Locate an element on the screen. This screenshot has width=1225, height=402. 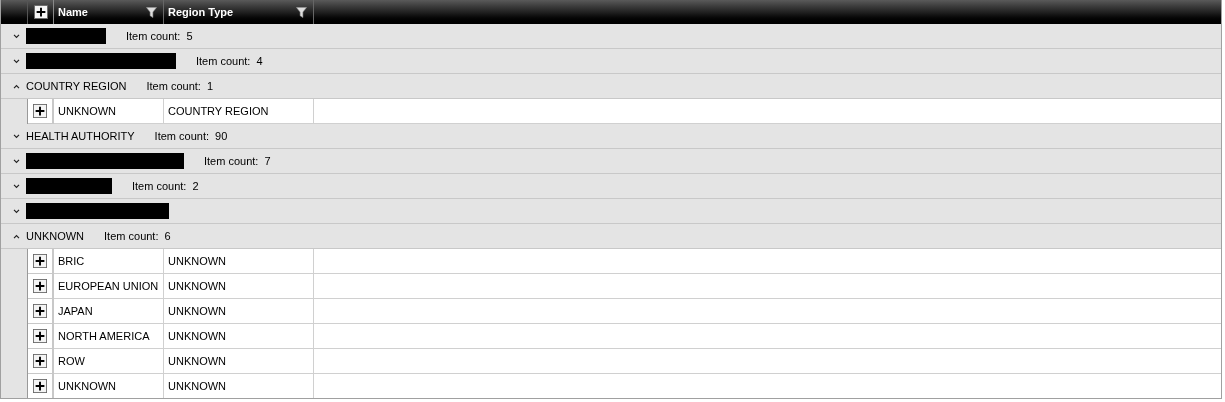
table-cell: BRIC is located at coordinates (109, 261).